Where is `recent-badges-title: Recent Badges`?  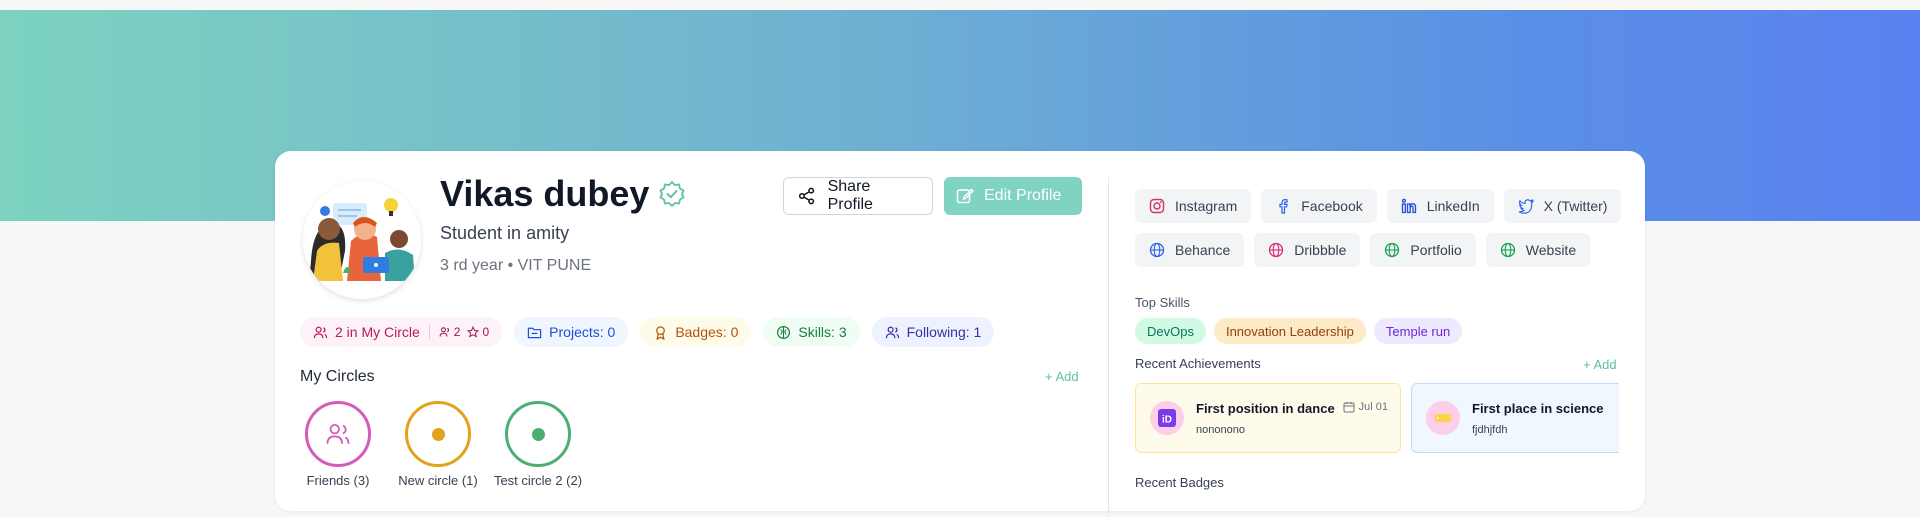 recent-badges-title: Recent Badges is located at coordinates (1179, 482).